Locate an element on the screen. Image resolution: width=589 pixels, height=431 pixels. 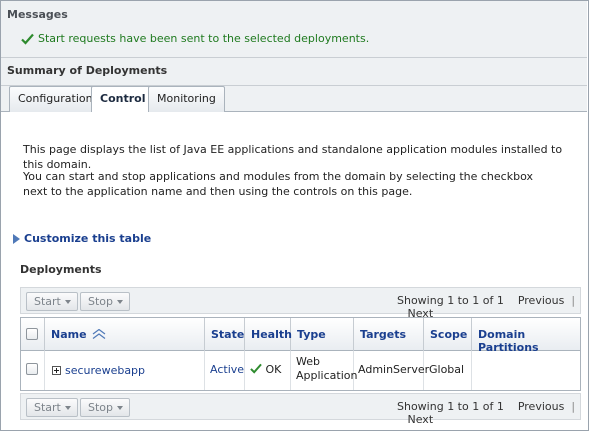
scope-cell: Global is located at coordinates (448, 370).